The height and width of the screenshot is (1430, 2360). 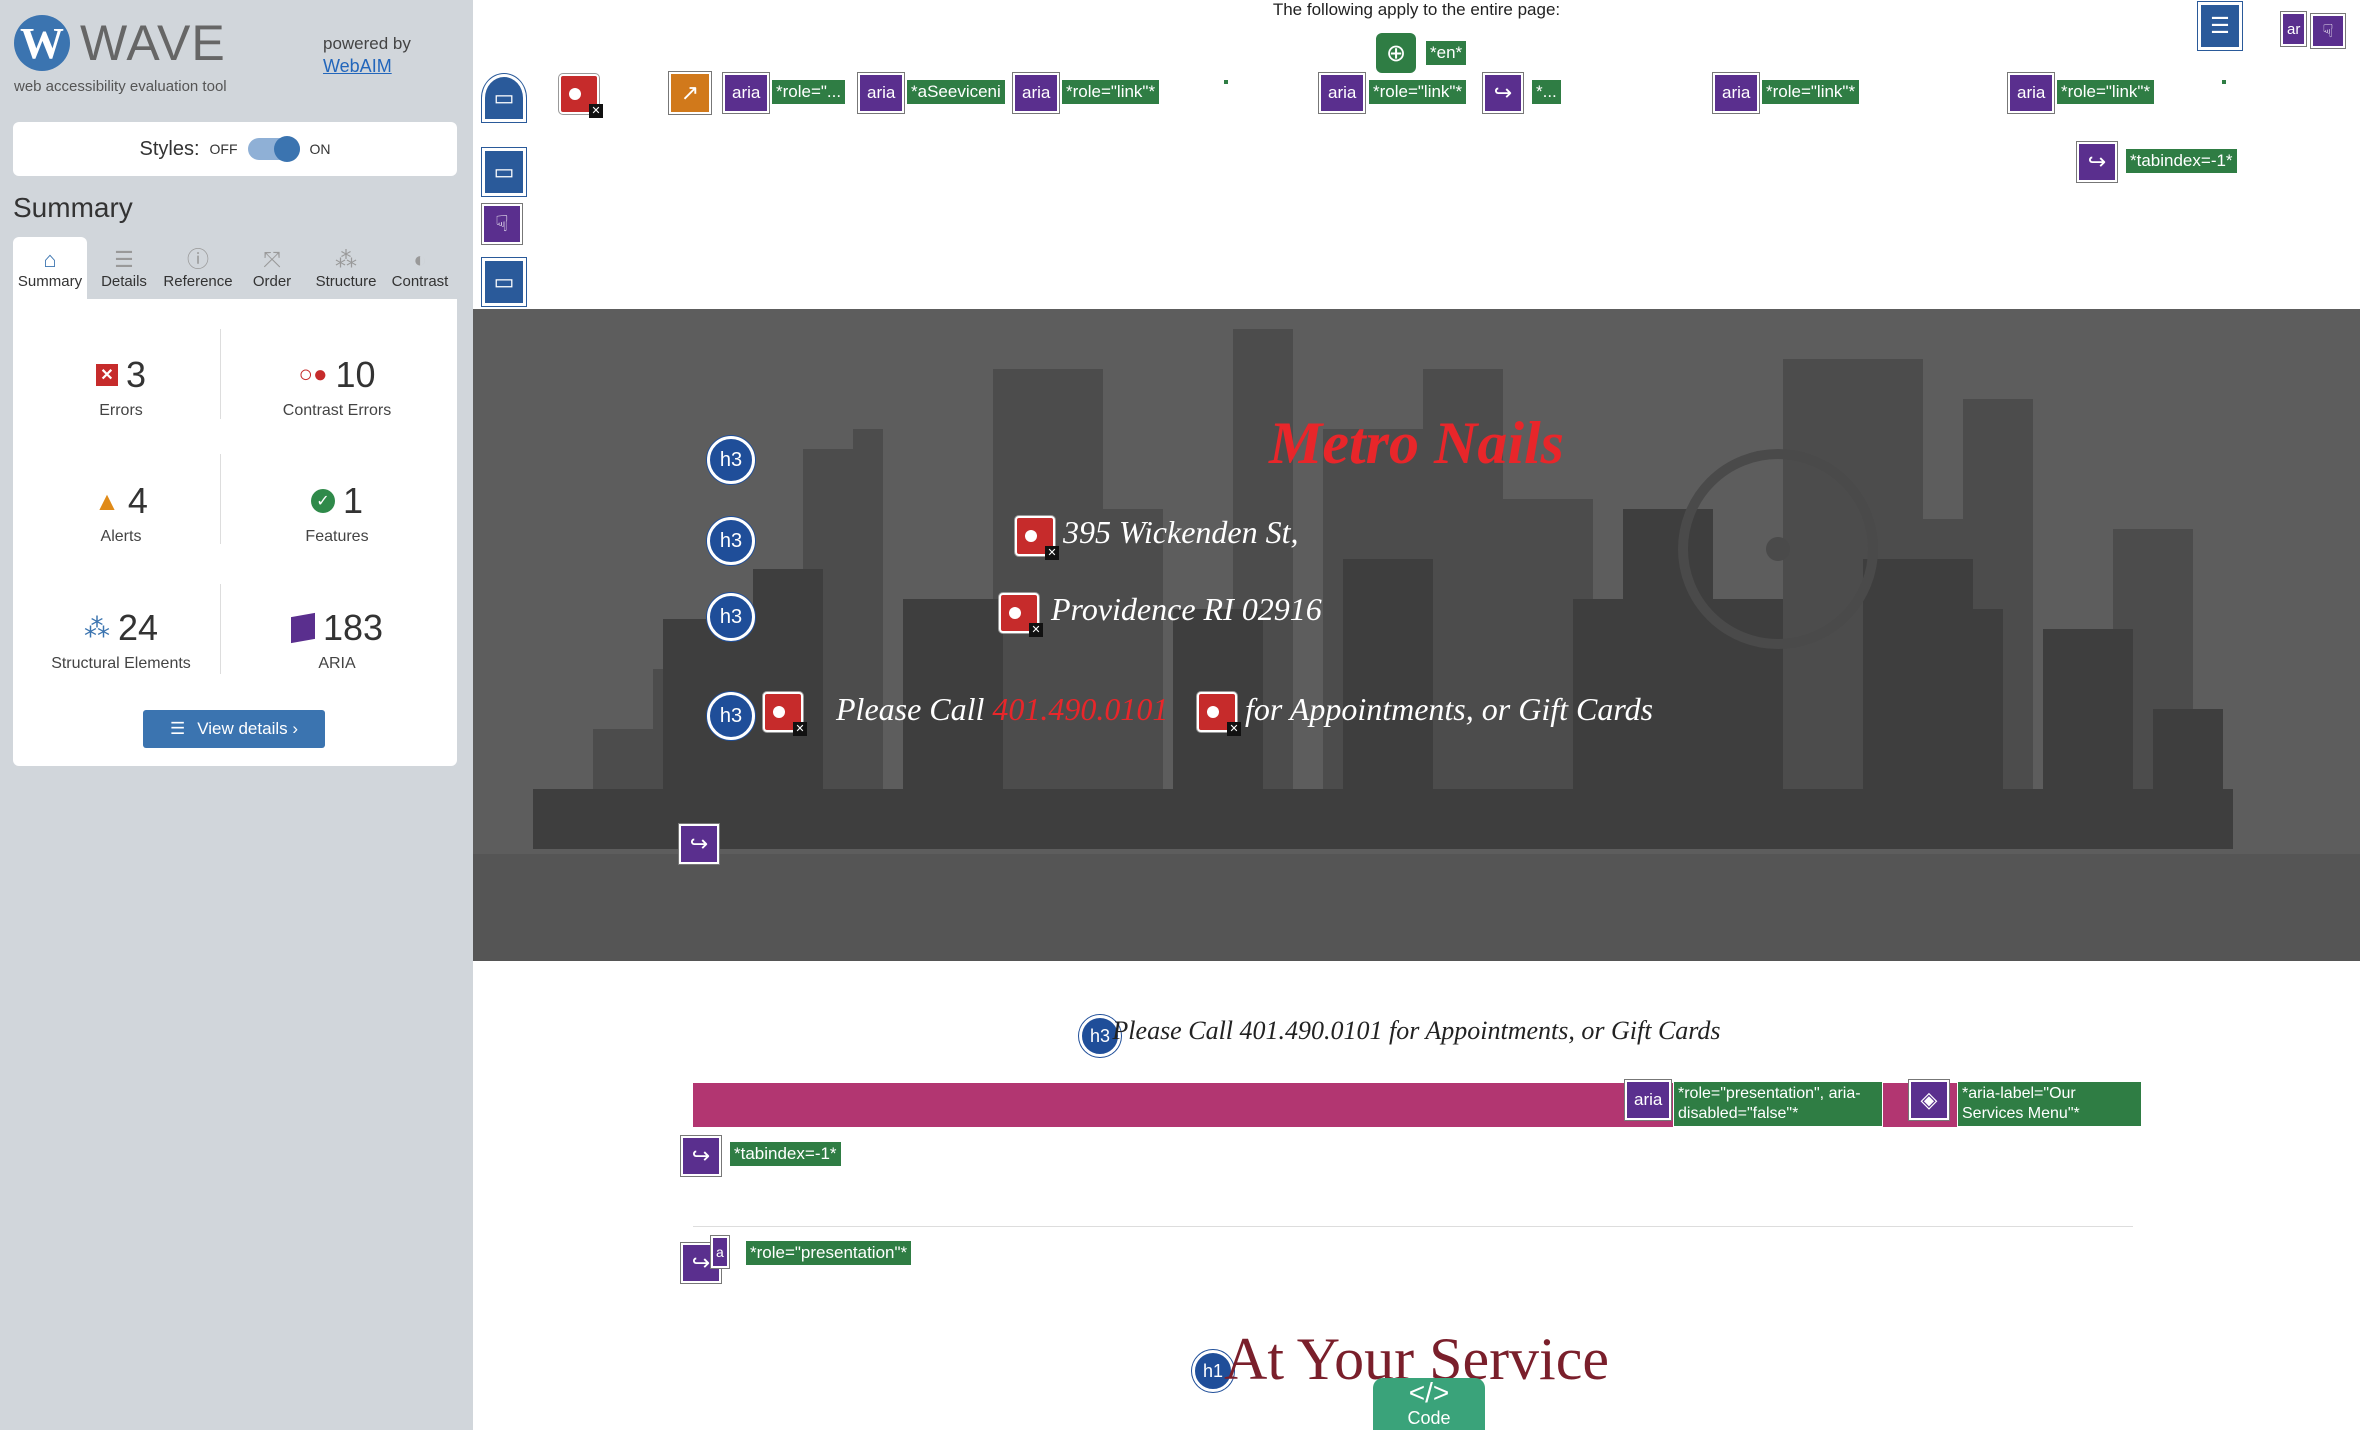 What do you see at coordinates (504, 98) in the screenshot?
I see `header-landmark-icon: ▭` at bounding box center [504, 98].